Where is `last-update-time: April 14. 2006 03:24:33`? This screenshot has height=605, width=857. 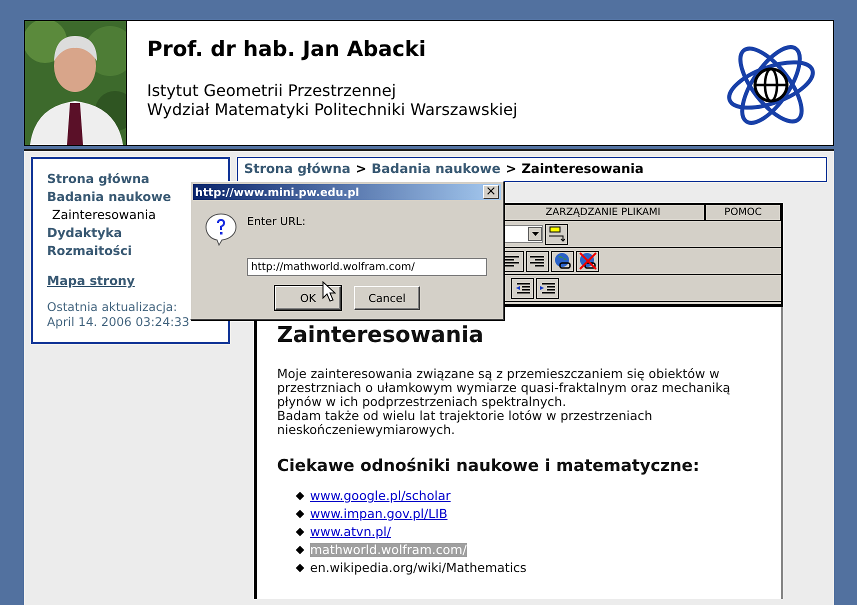 last-update-time: April 14. 2006 03:24:33 is located at coordinates (118, 322).